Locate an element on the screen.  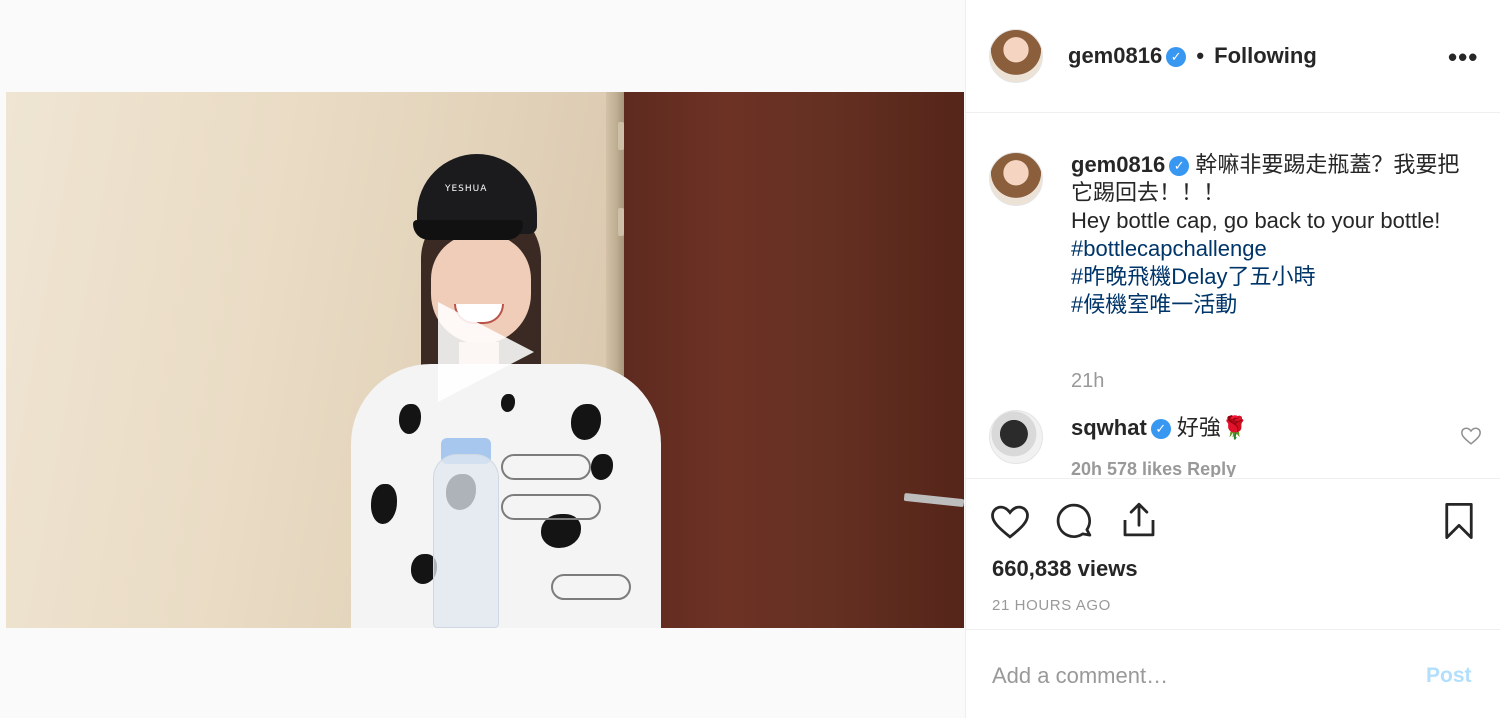
header-user-line: gem0816 ✓ • Following is located at coordinates (1192, 56).